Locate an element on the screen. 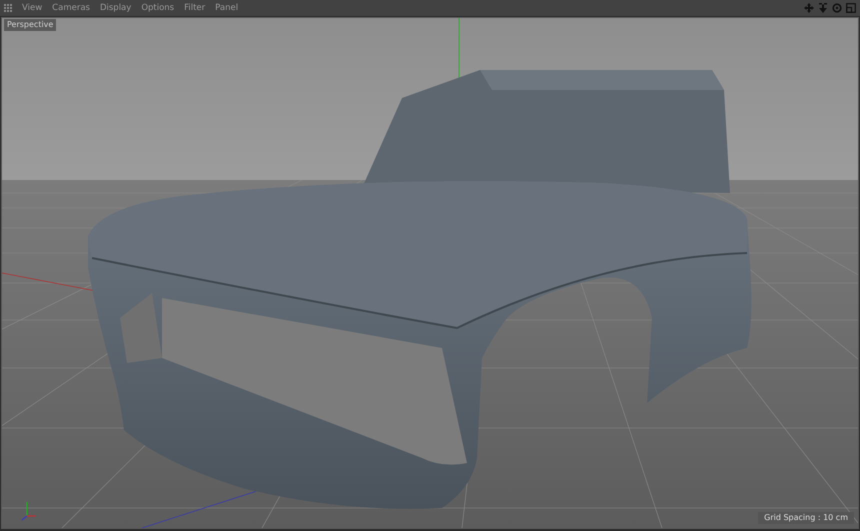  camera-label: Perspective is located at coordinates (30, 25).